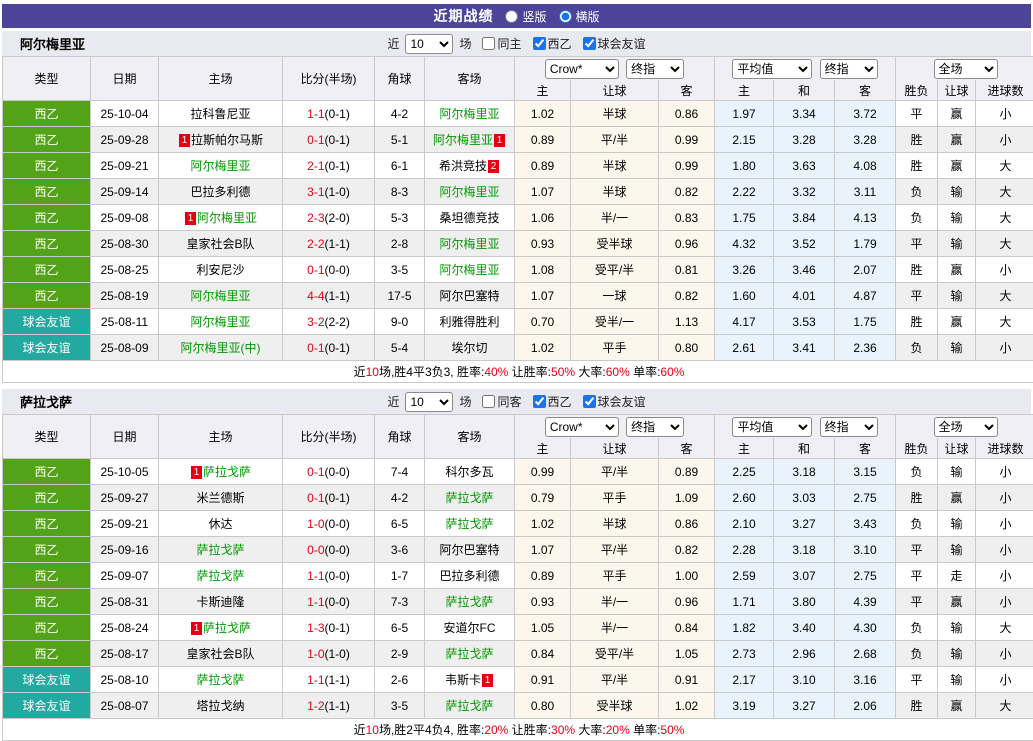 This screenshot has height=741, width=1033. Describe the element at coordinates (337, 576) in the screenshot. I see `halftime-score: (0-0)` at that location.